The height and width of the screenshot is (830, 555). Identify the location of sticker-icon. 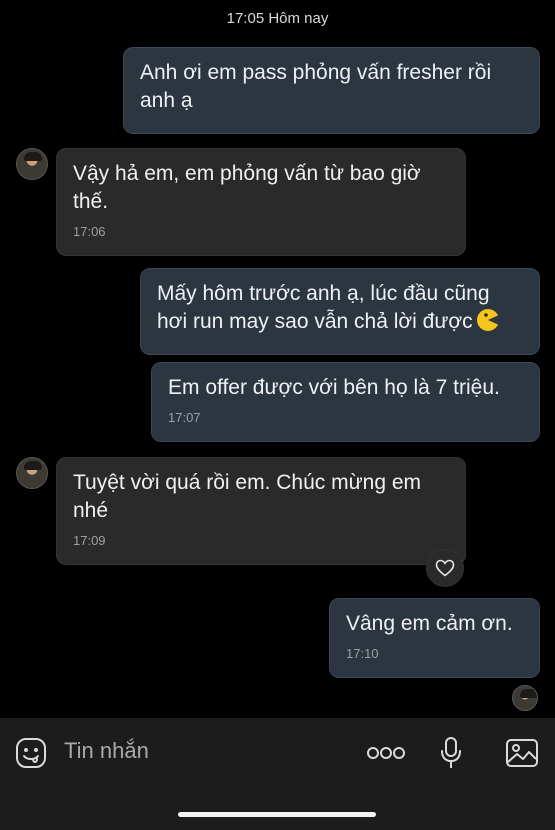
(31, 753).